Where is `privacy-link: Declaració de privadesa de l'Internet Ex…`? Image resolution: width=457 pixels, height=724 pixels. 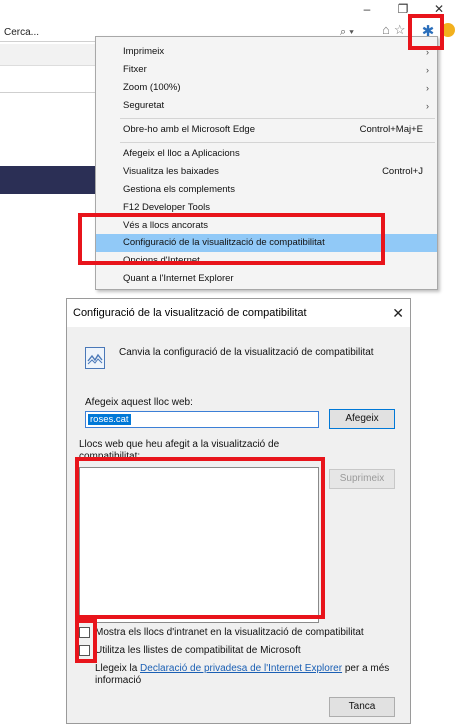 privacy-link: Declaració de privadesa de l'Internet Ex… is located at coordinates (241, 668).